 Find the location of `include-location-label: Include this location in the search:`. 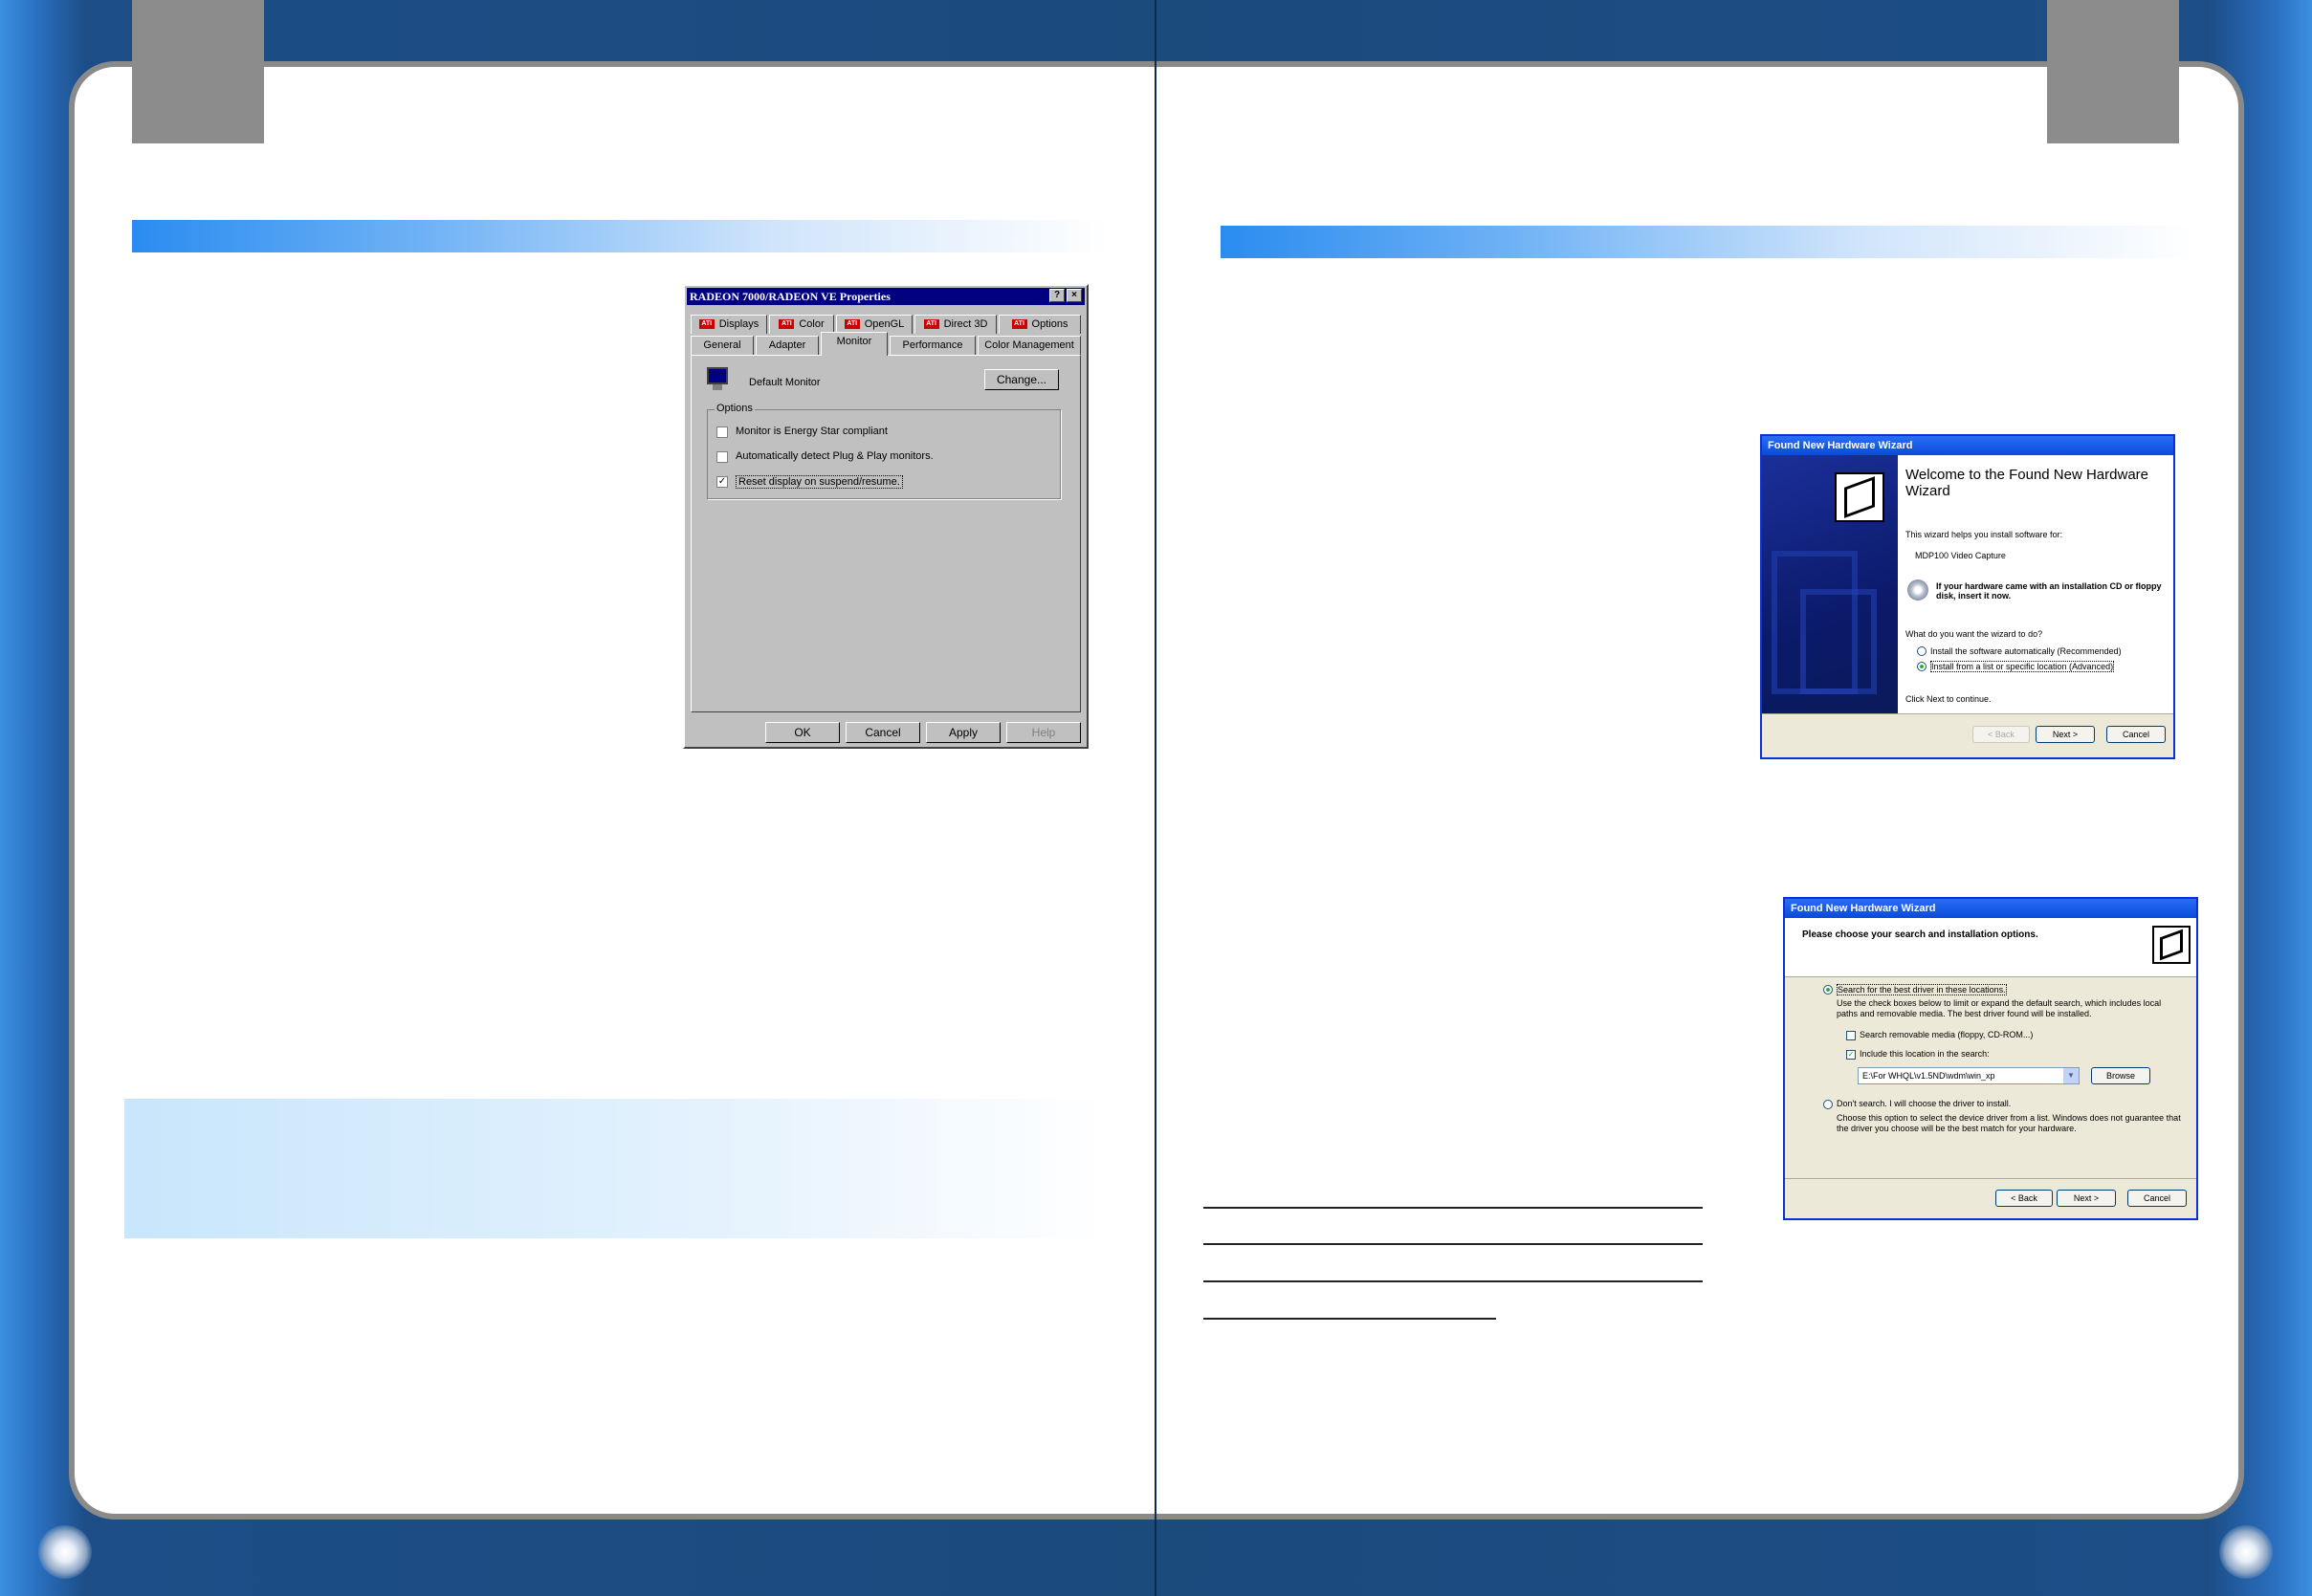

include-location-label: Include this location in the search: is located at coordinates (1925, 1054).